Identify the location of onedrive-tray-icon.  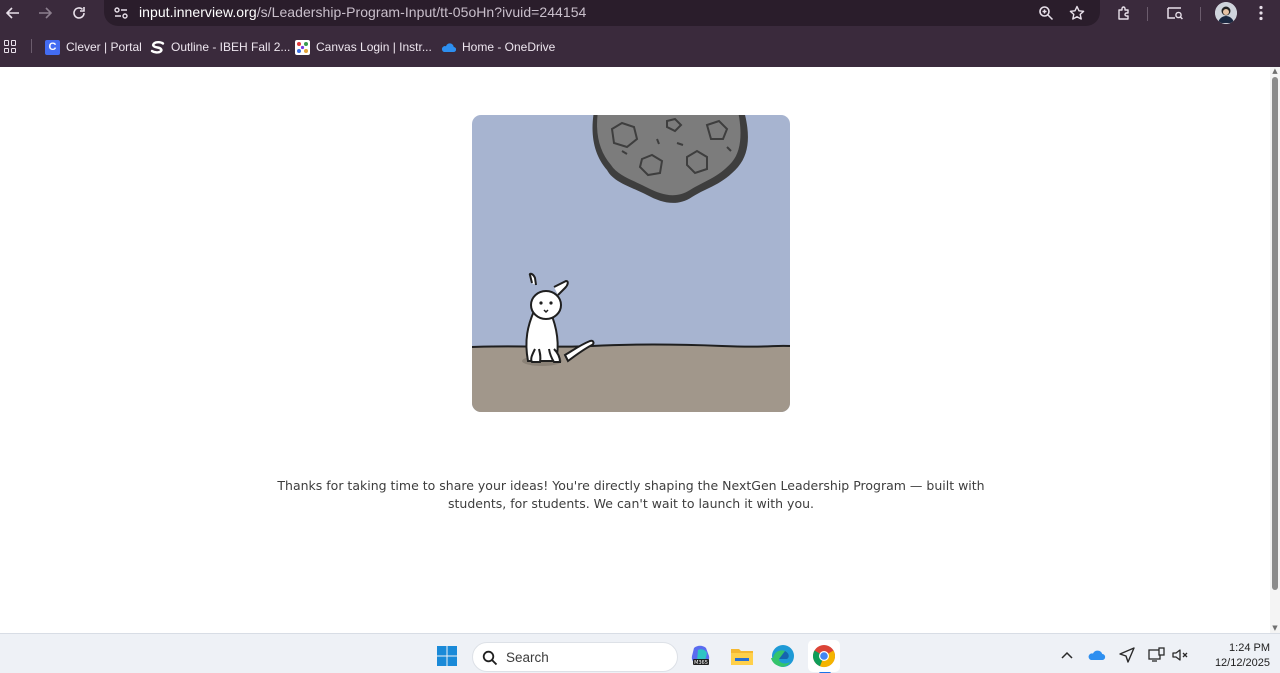
(1097, 655).